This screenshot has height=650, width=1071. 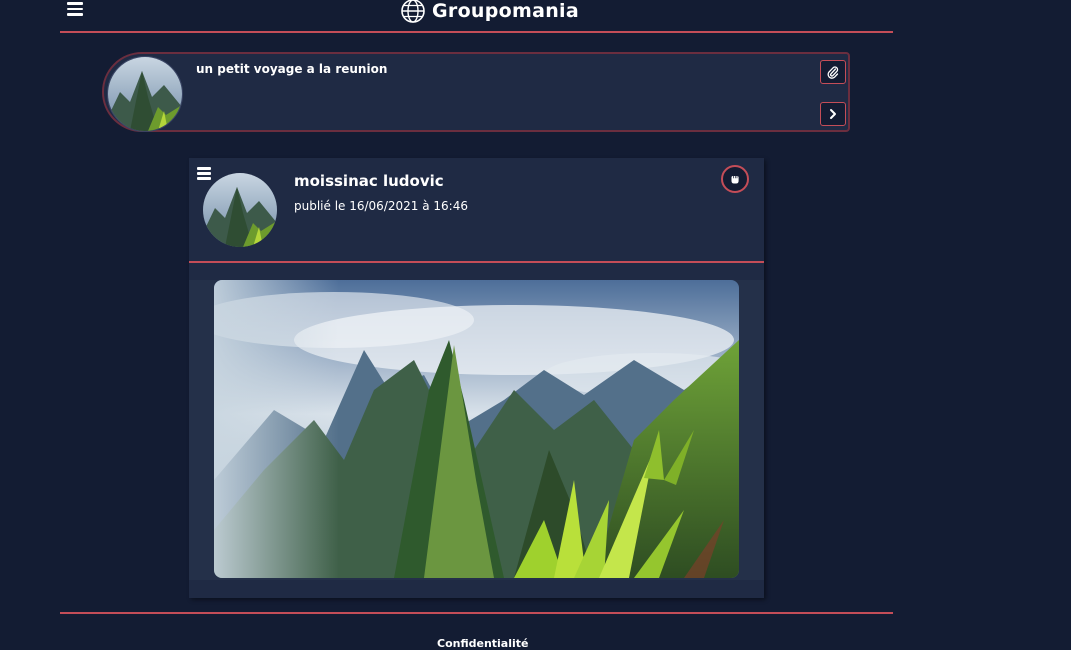 What do you see at coordinates (369, 181) in the screenshot?
I see `post-author: moissinac ludovic` at bounding box center [369, 181].